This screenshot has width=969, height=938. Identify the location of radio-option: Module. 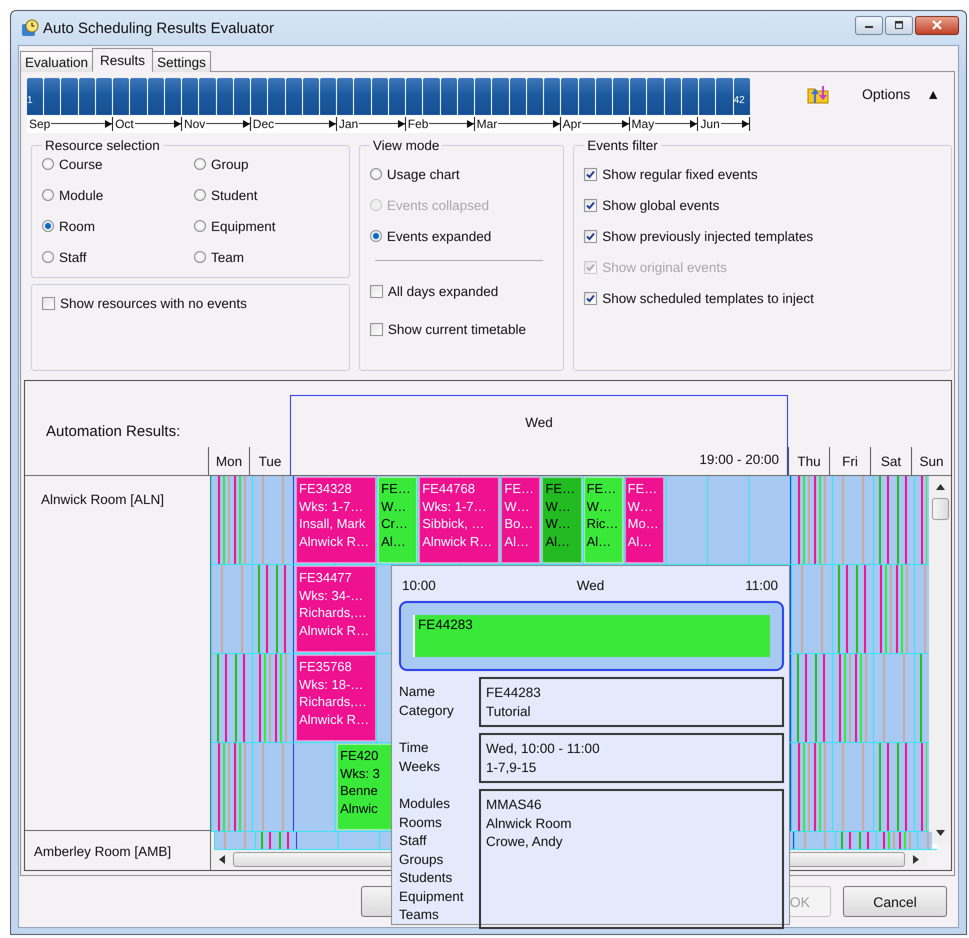
(118, 195).